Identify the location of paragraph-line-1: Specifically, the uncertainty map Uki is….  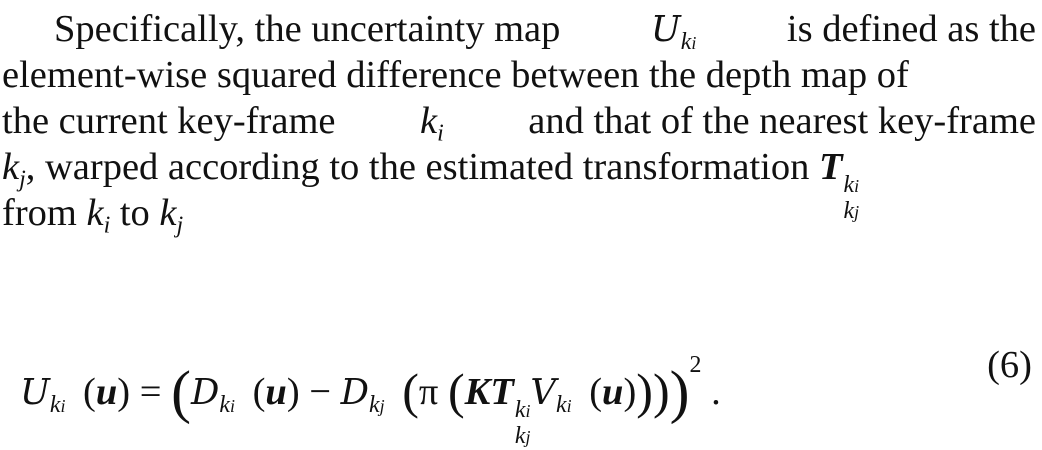
(519, 30).